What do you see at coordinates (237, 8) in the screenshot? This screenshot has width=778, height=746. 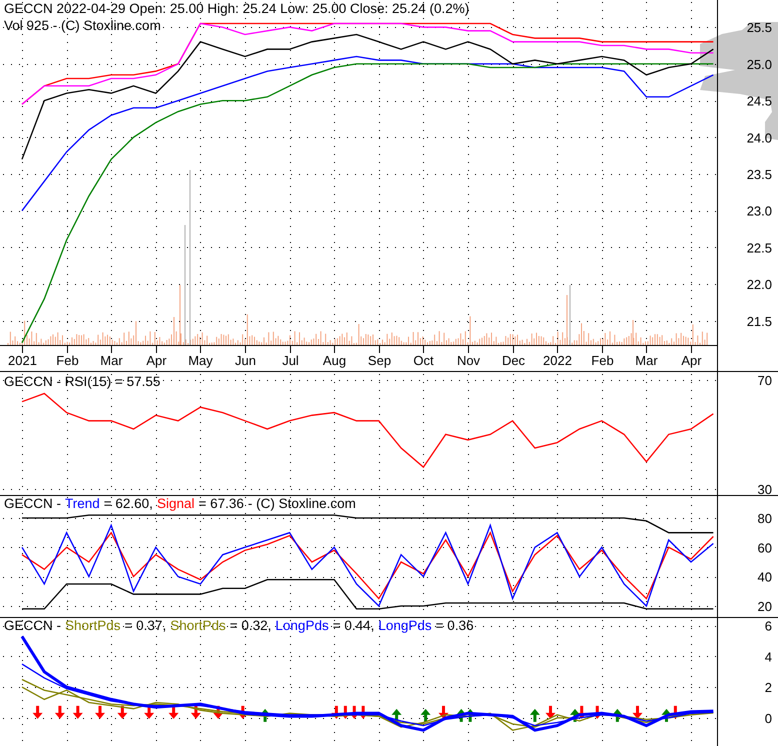 I see `quote-summary: GECCN 2022-04-29 Open: 25.00 High: 25.24 Low: 25.00 Close: 25.24 (0.2%)` at bounding box center [237, 8].